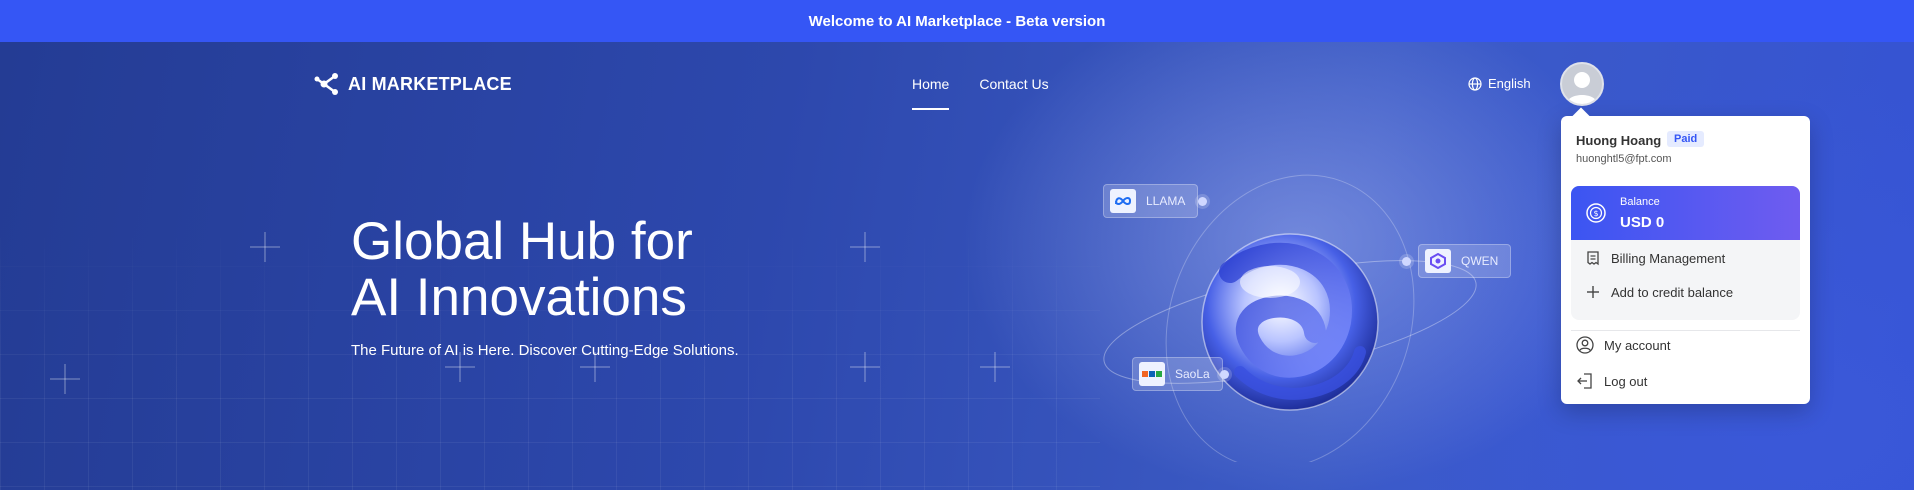 This screenshot has width=1914, height=490. Describe the element at coordinates (1672, 292) in the screenshot. I see `add-credit-label: Add to credit balance` at that location.